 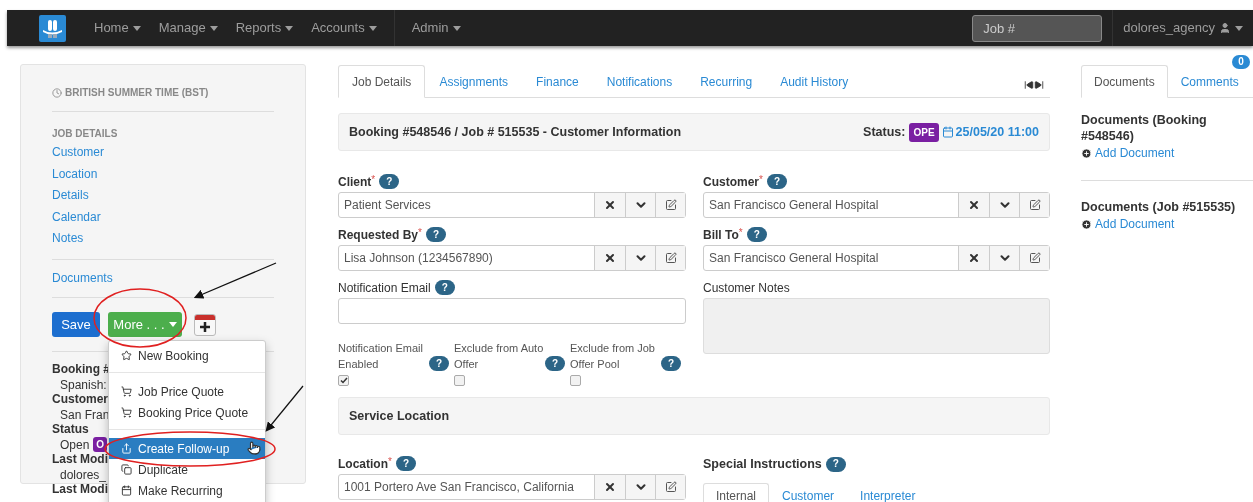 What do you see at coordinates (721, 235) in the screenshot?
I see `field-label: Bill To` at bounding box center [721, 235].